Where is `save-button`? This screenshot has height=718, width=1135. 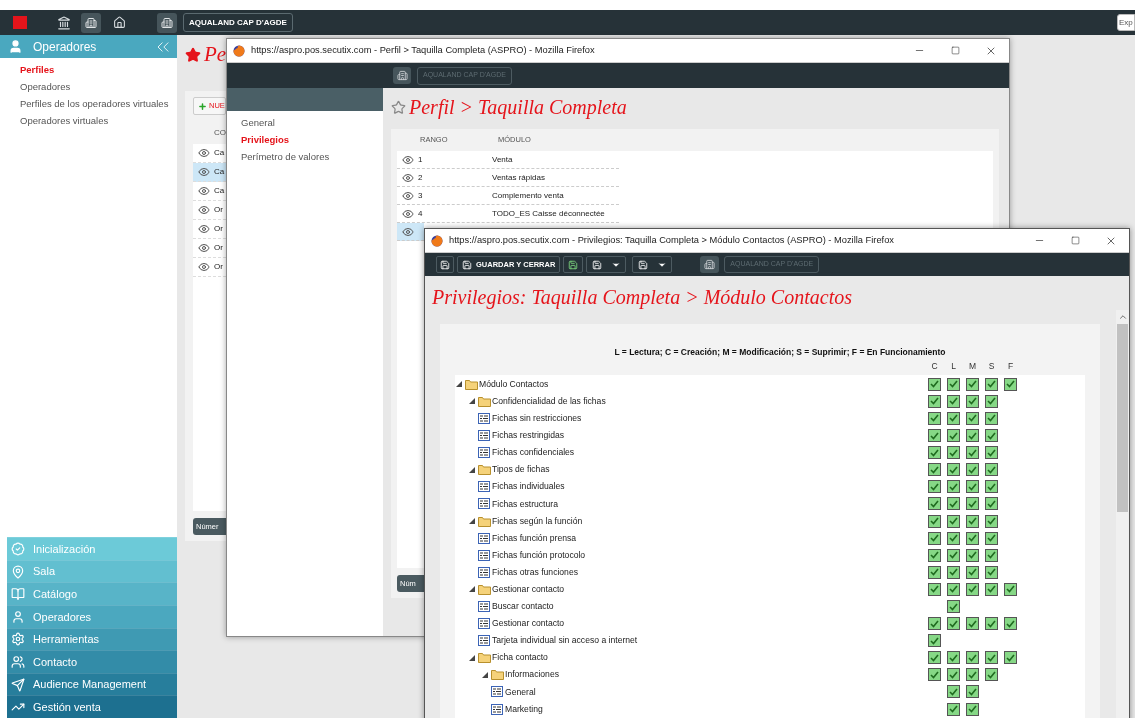
save-button is located at coordinates (445, 264).